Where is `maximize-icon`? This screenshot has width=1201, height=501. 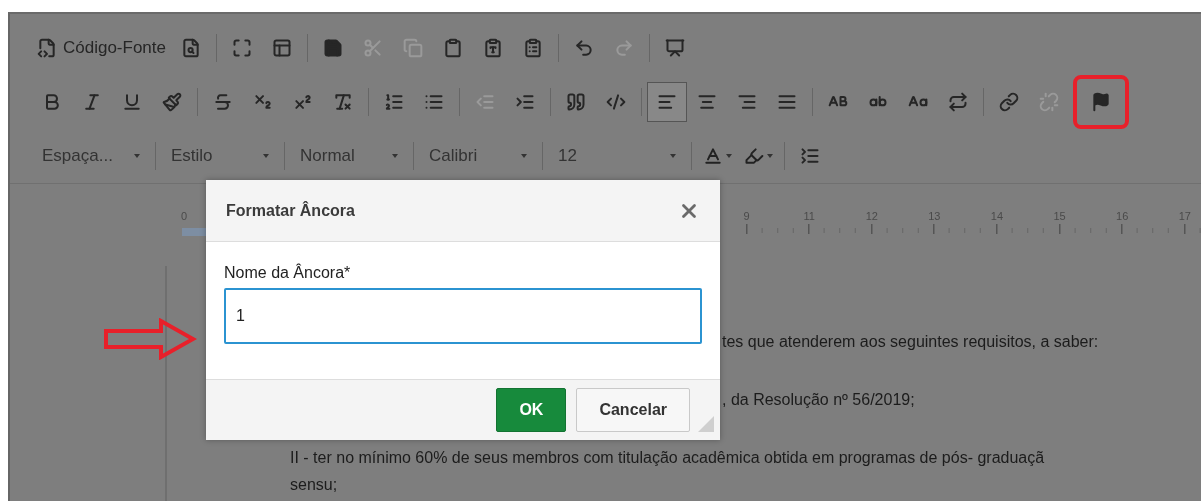
maximize-icon is located at coordinates (242, 48).